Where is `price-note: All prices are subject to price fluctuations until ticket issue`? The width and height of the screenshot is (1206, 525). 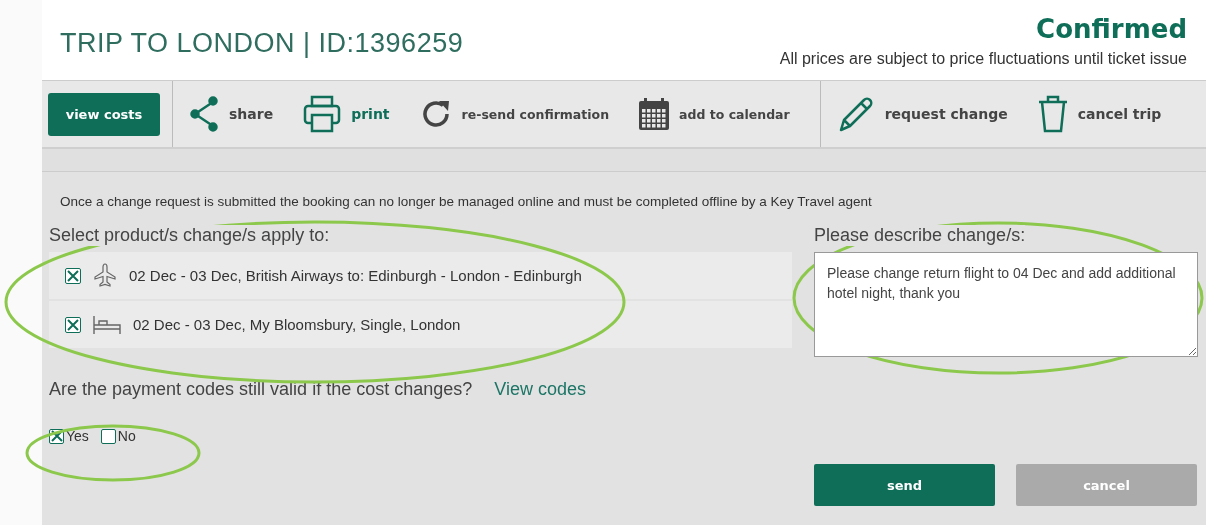
price-note: All prices are subject to price fluctuations until ticket issue is located at coordinates (983, 59).